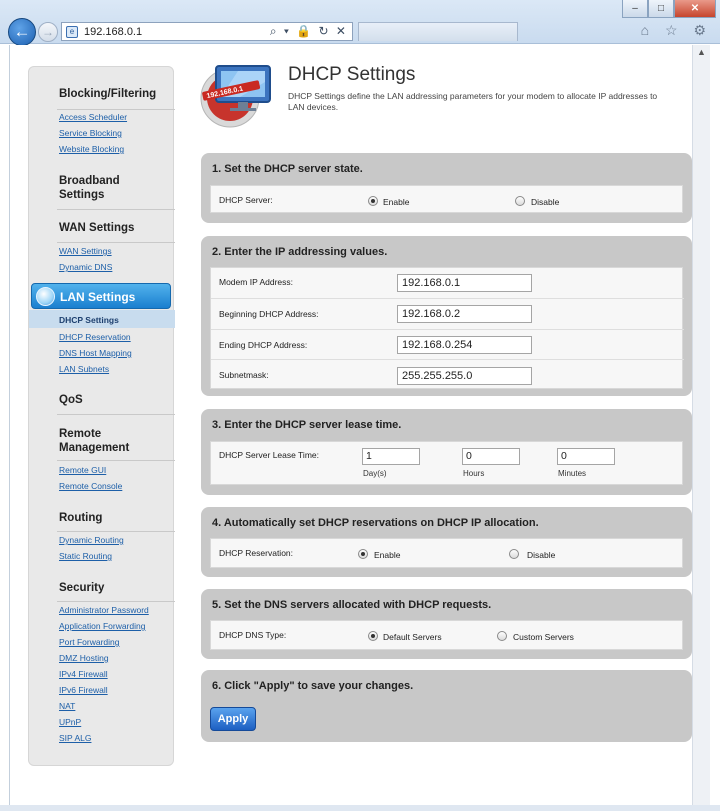 The height and width of the screenshot is (811, 720). Describe the element at coordinates (89, 188) in the screenshot. I see `sidebar-heading-broadband: Broadband Settings` at that location.